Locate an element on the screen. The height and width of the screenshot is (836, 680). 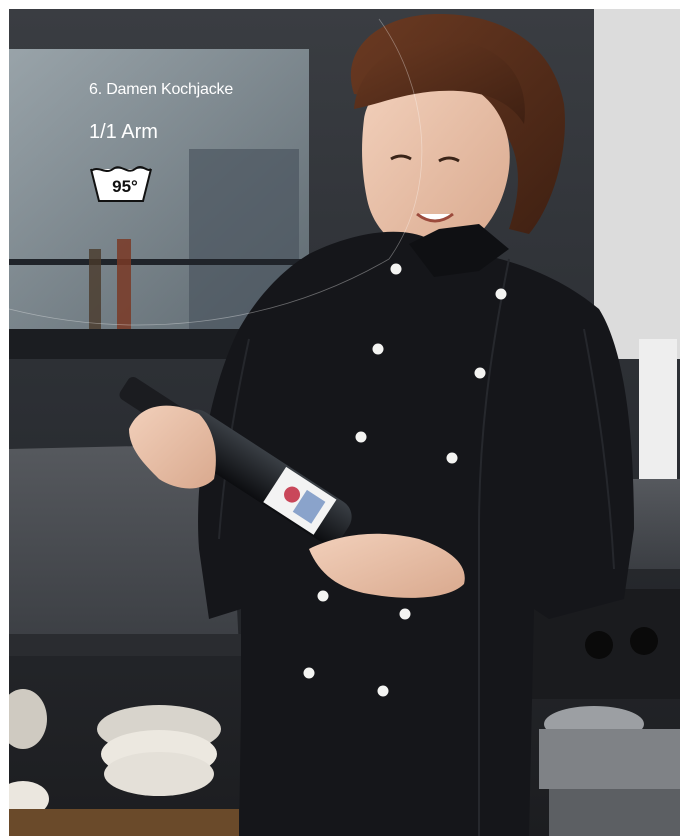
product-title: 6. Damen Kochjacke is located at coordinates (161, 89).